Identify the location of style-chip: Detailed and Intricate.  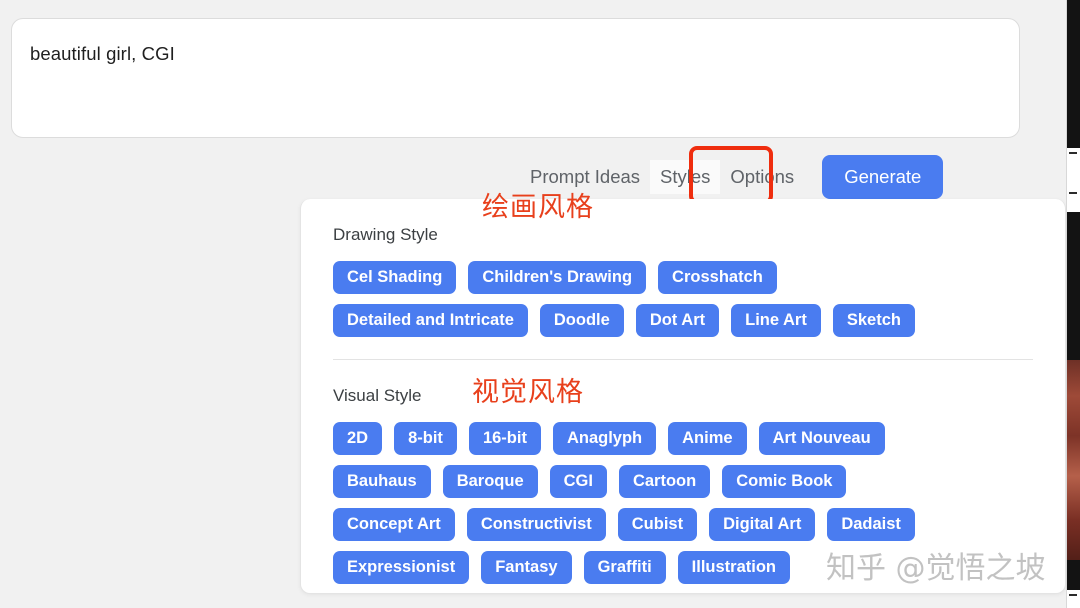
(430, 320).